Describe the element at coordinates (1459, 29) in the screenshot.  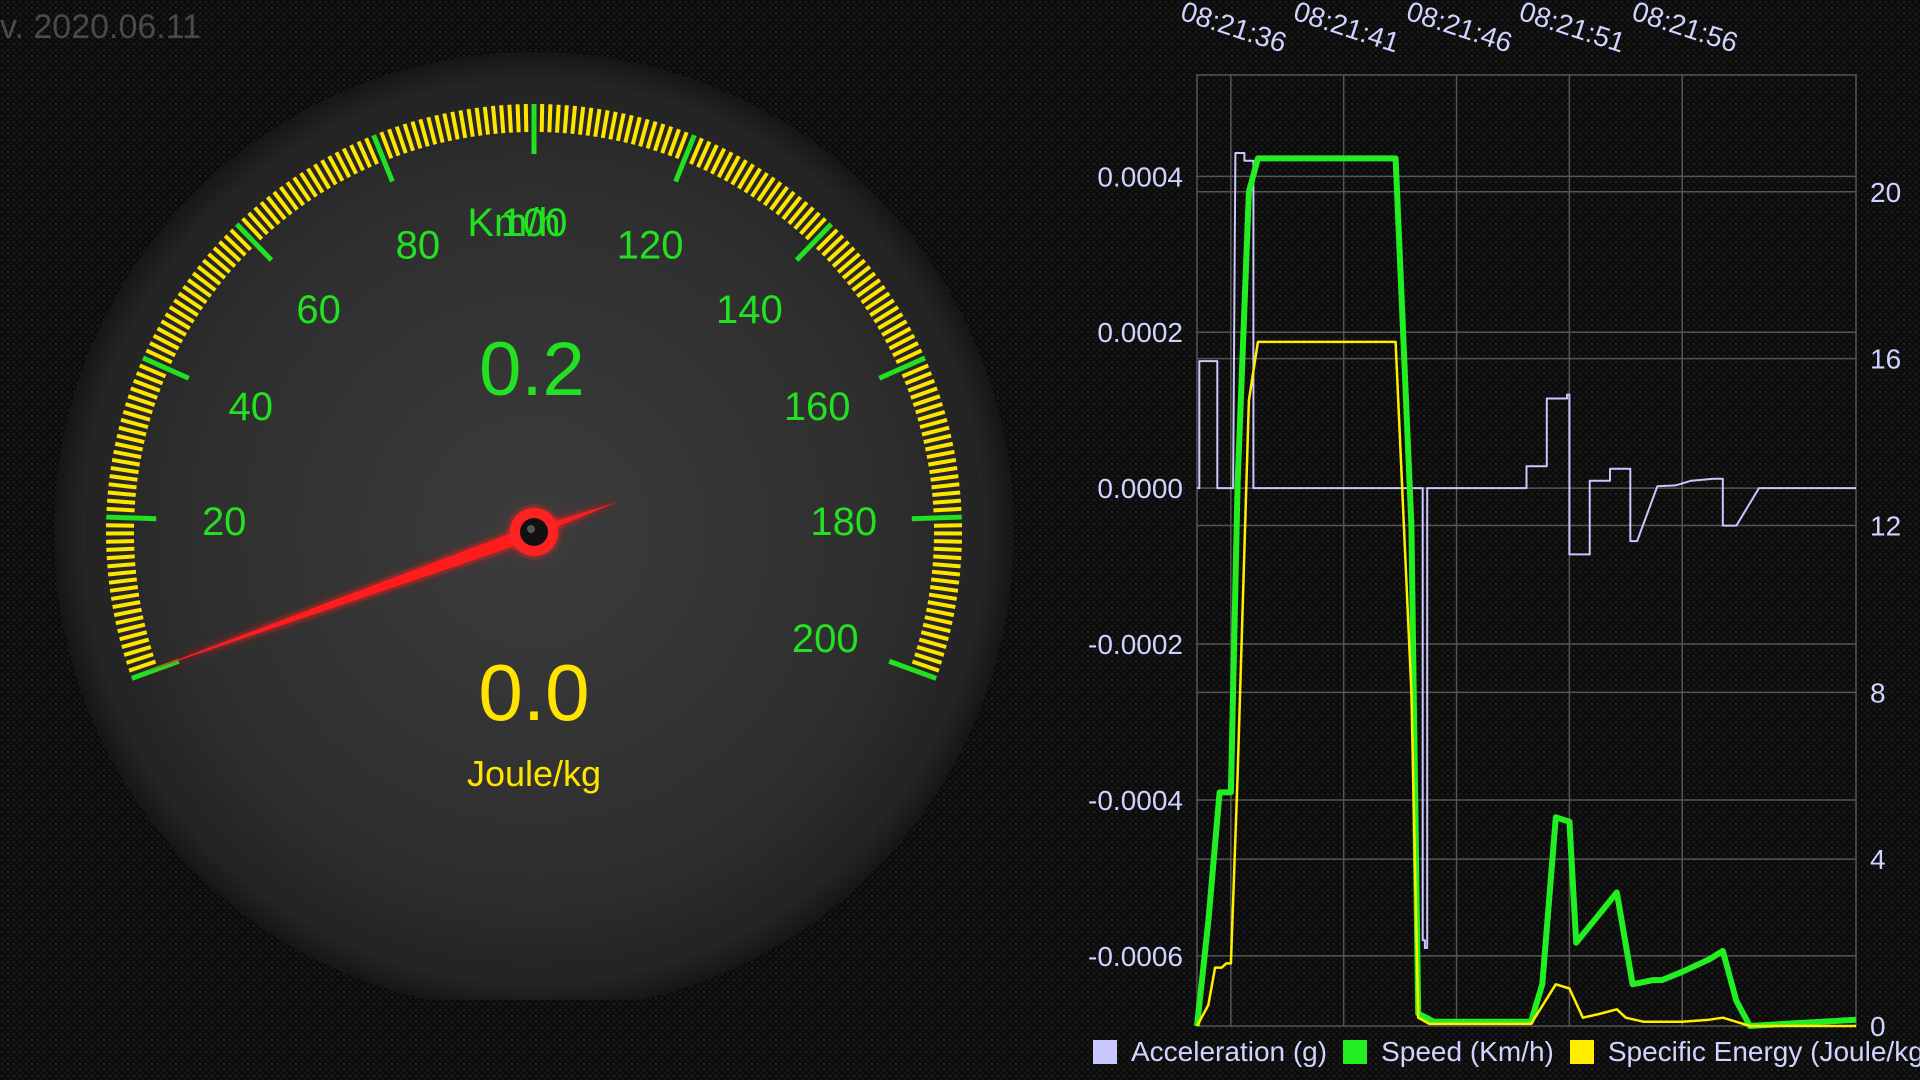
I see `x-tick-label: 08:21:46` at that location.